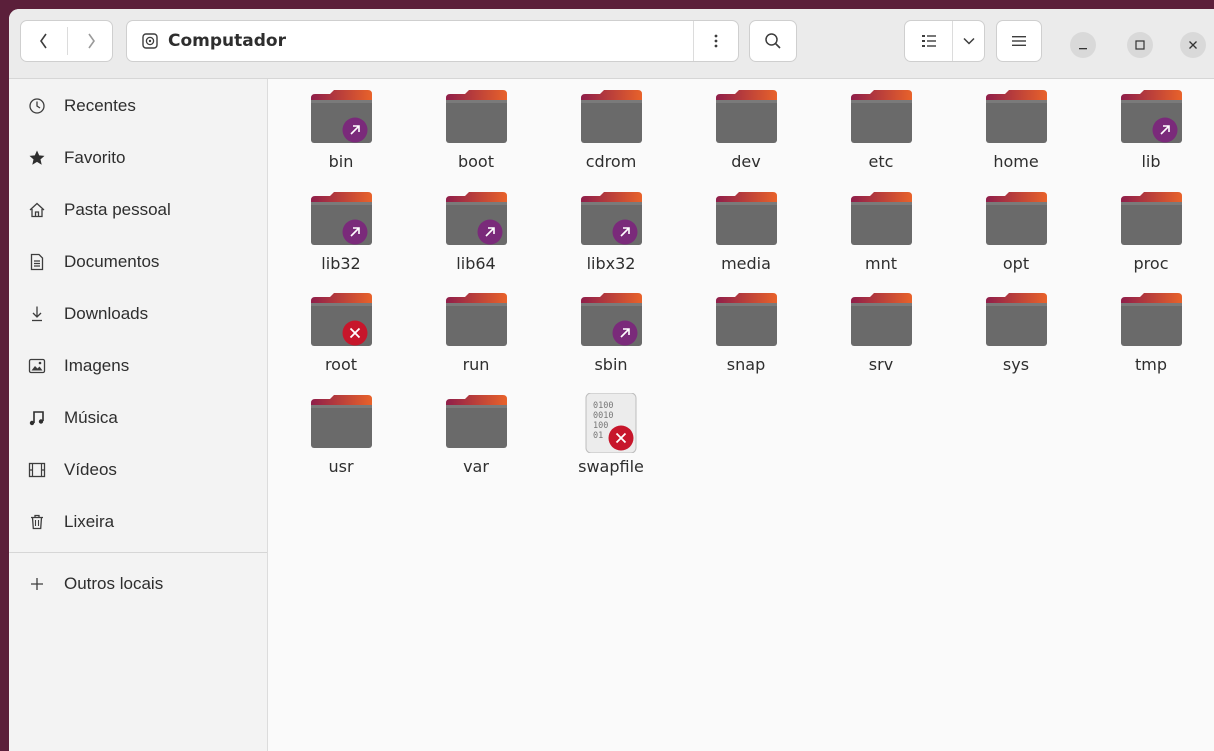 The image size is (1214, 751). What do you see at coordinates (227, 41) in the screenshot?
I see `location-title: Computador` at bounding box center [227, 41].